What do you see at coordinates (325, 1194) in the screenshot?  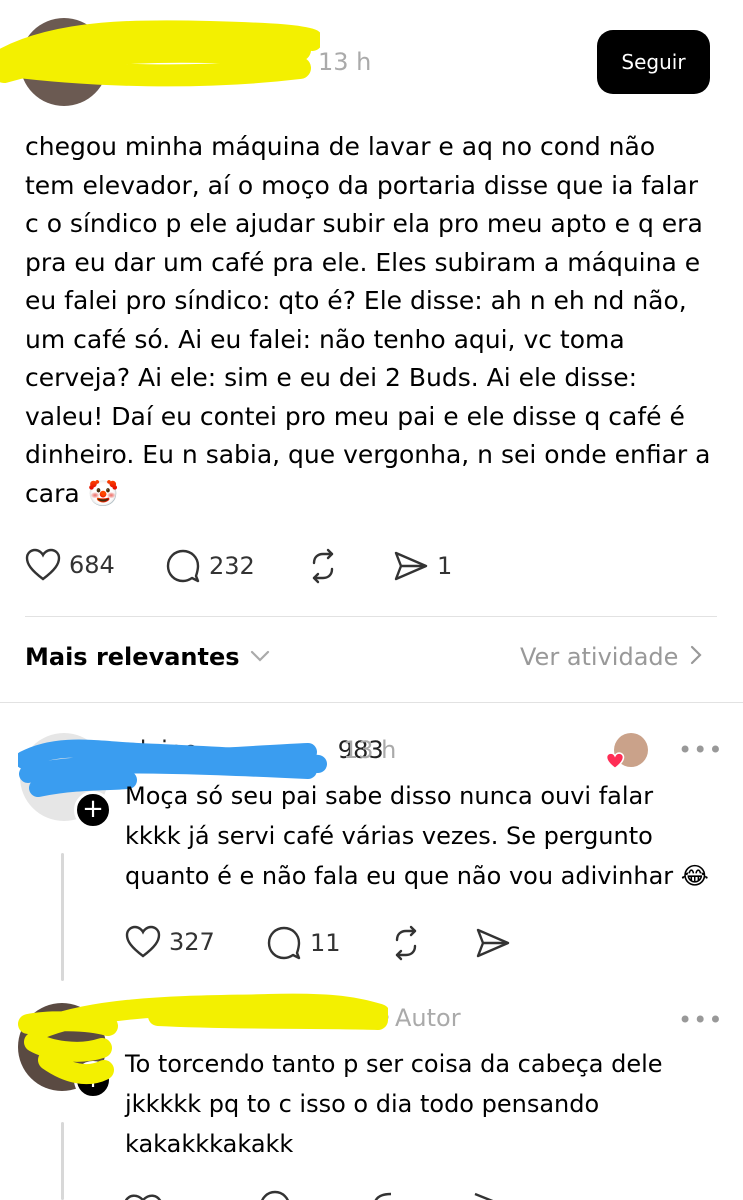 I see `reply-actions-cutoff` at bounding box center [325, 1194].